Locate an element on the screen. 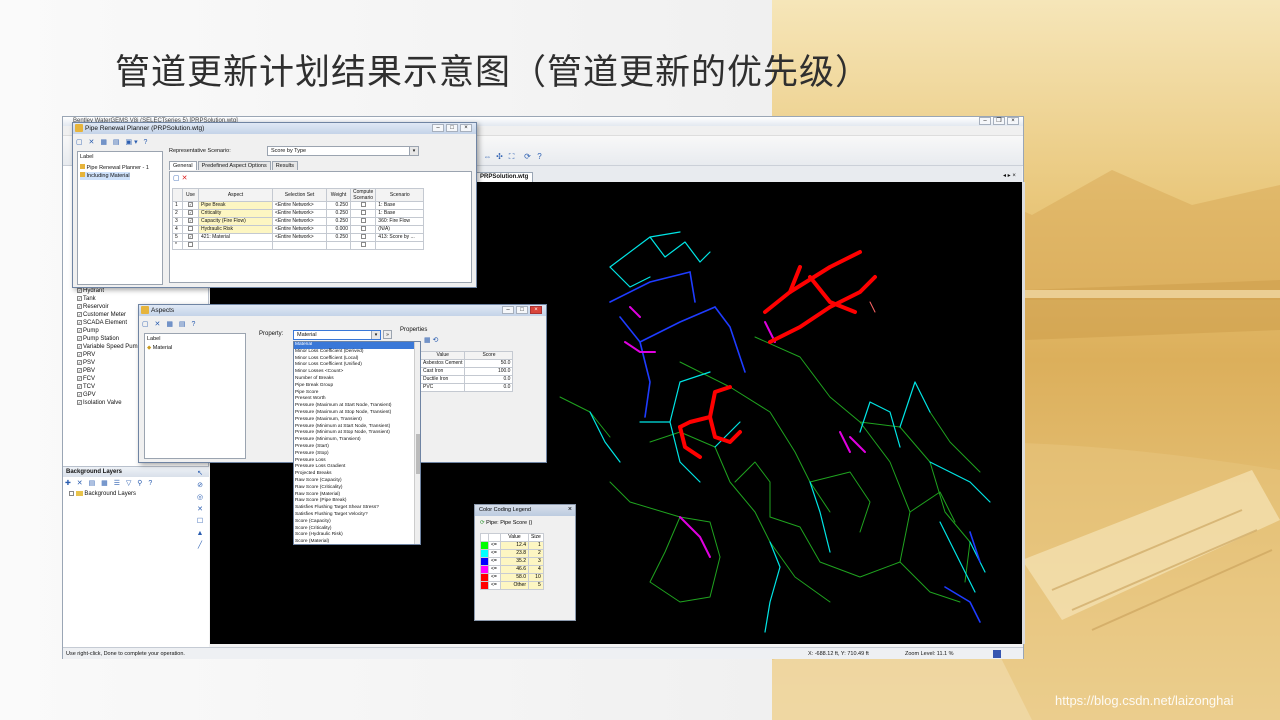 The height and width of the screenshot is (720, 1280). dropdown-option: Pressure (Maximum, Transient) is located at coordinates (357, 420).